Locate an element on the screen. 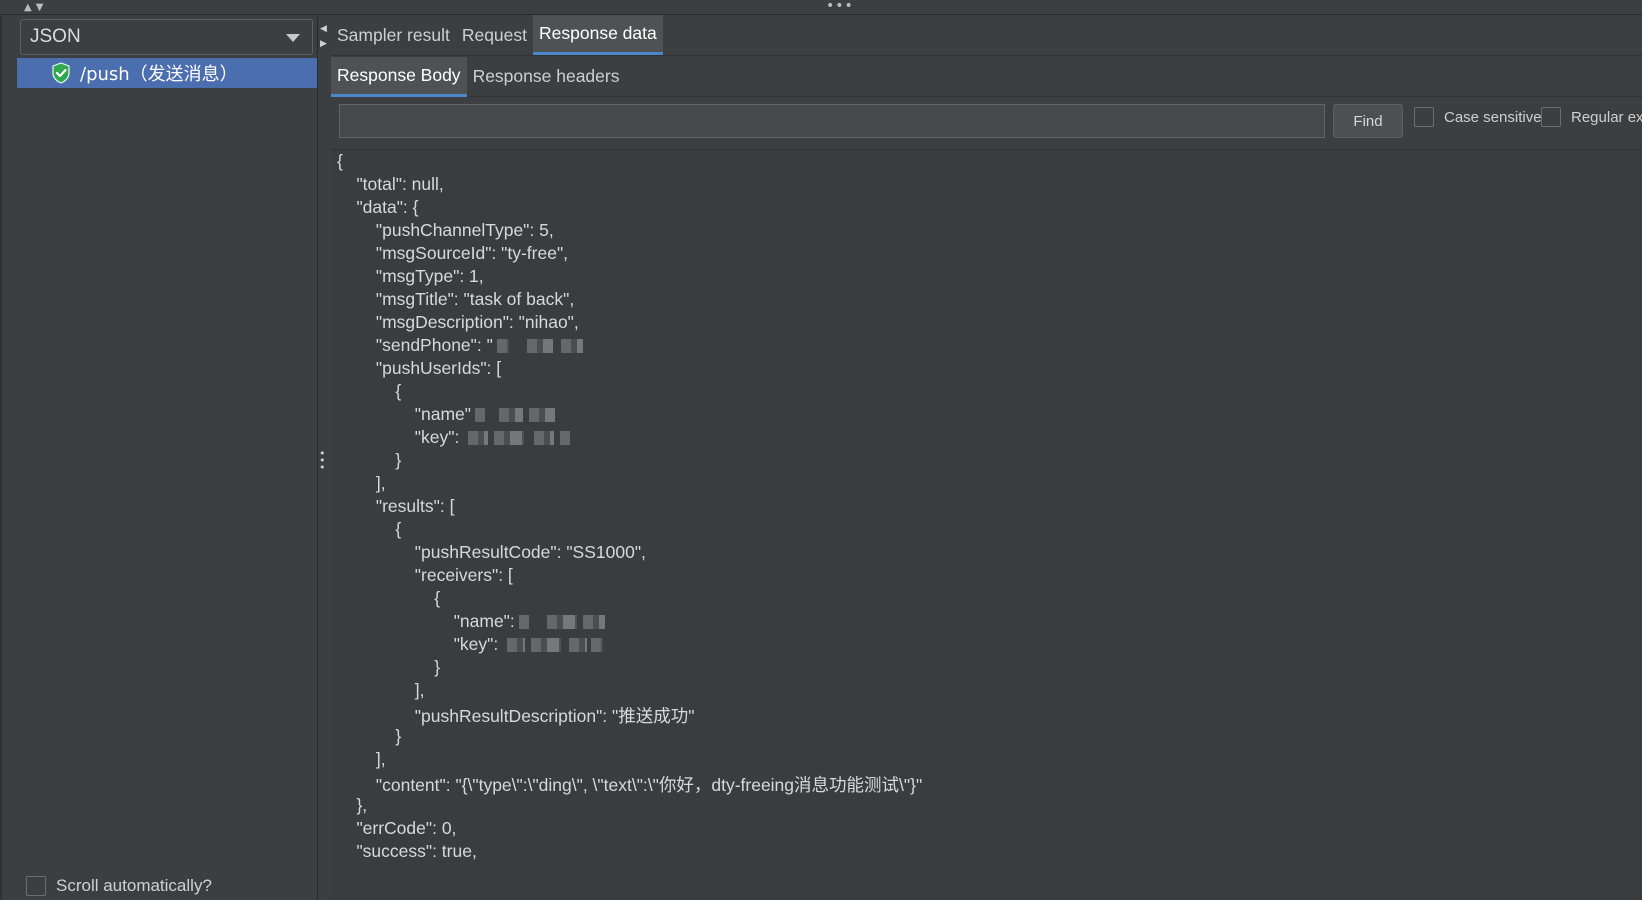 Image resolution: width=1642 pixels, height=900 pixels. case-sensitive-checkbox is located at coordinates (1424, 117).